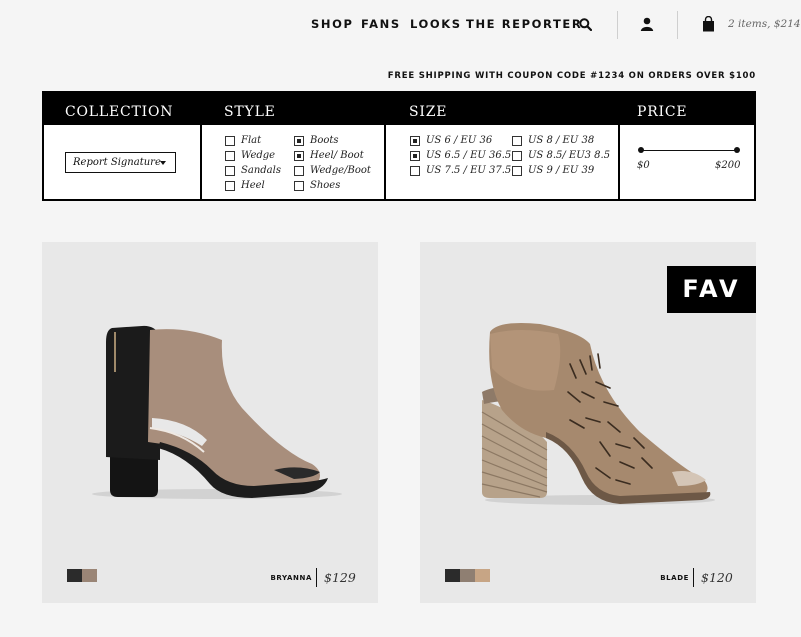 The width and height of the screenshot is (801, 637). I want to click on nav-shop: SHOP, so click(332, 24).